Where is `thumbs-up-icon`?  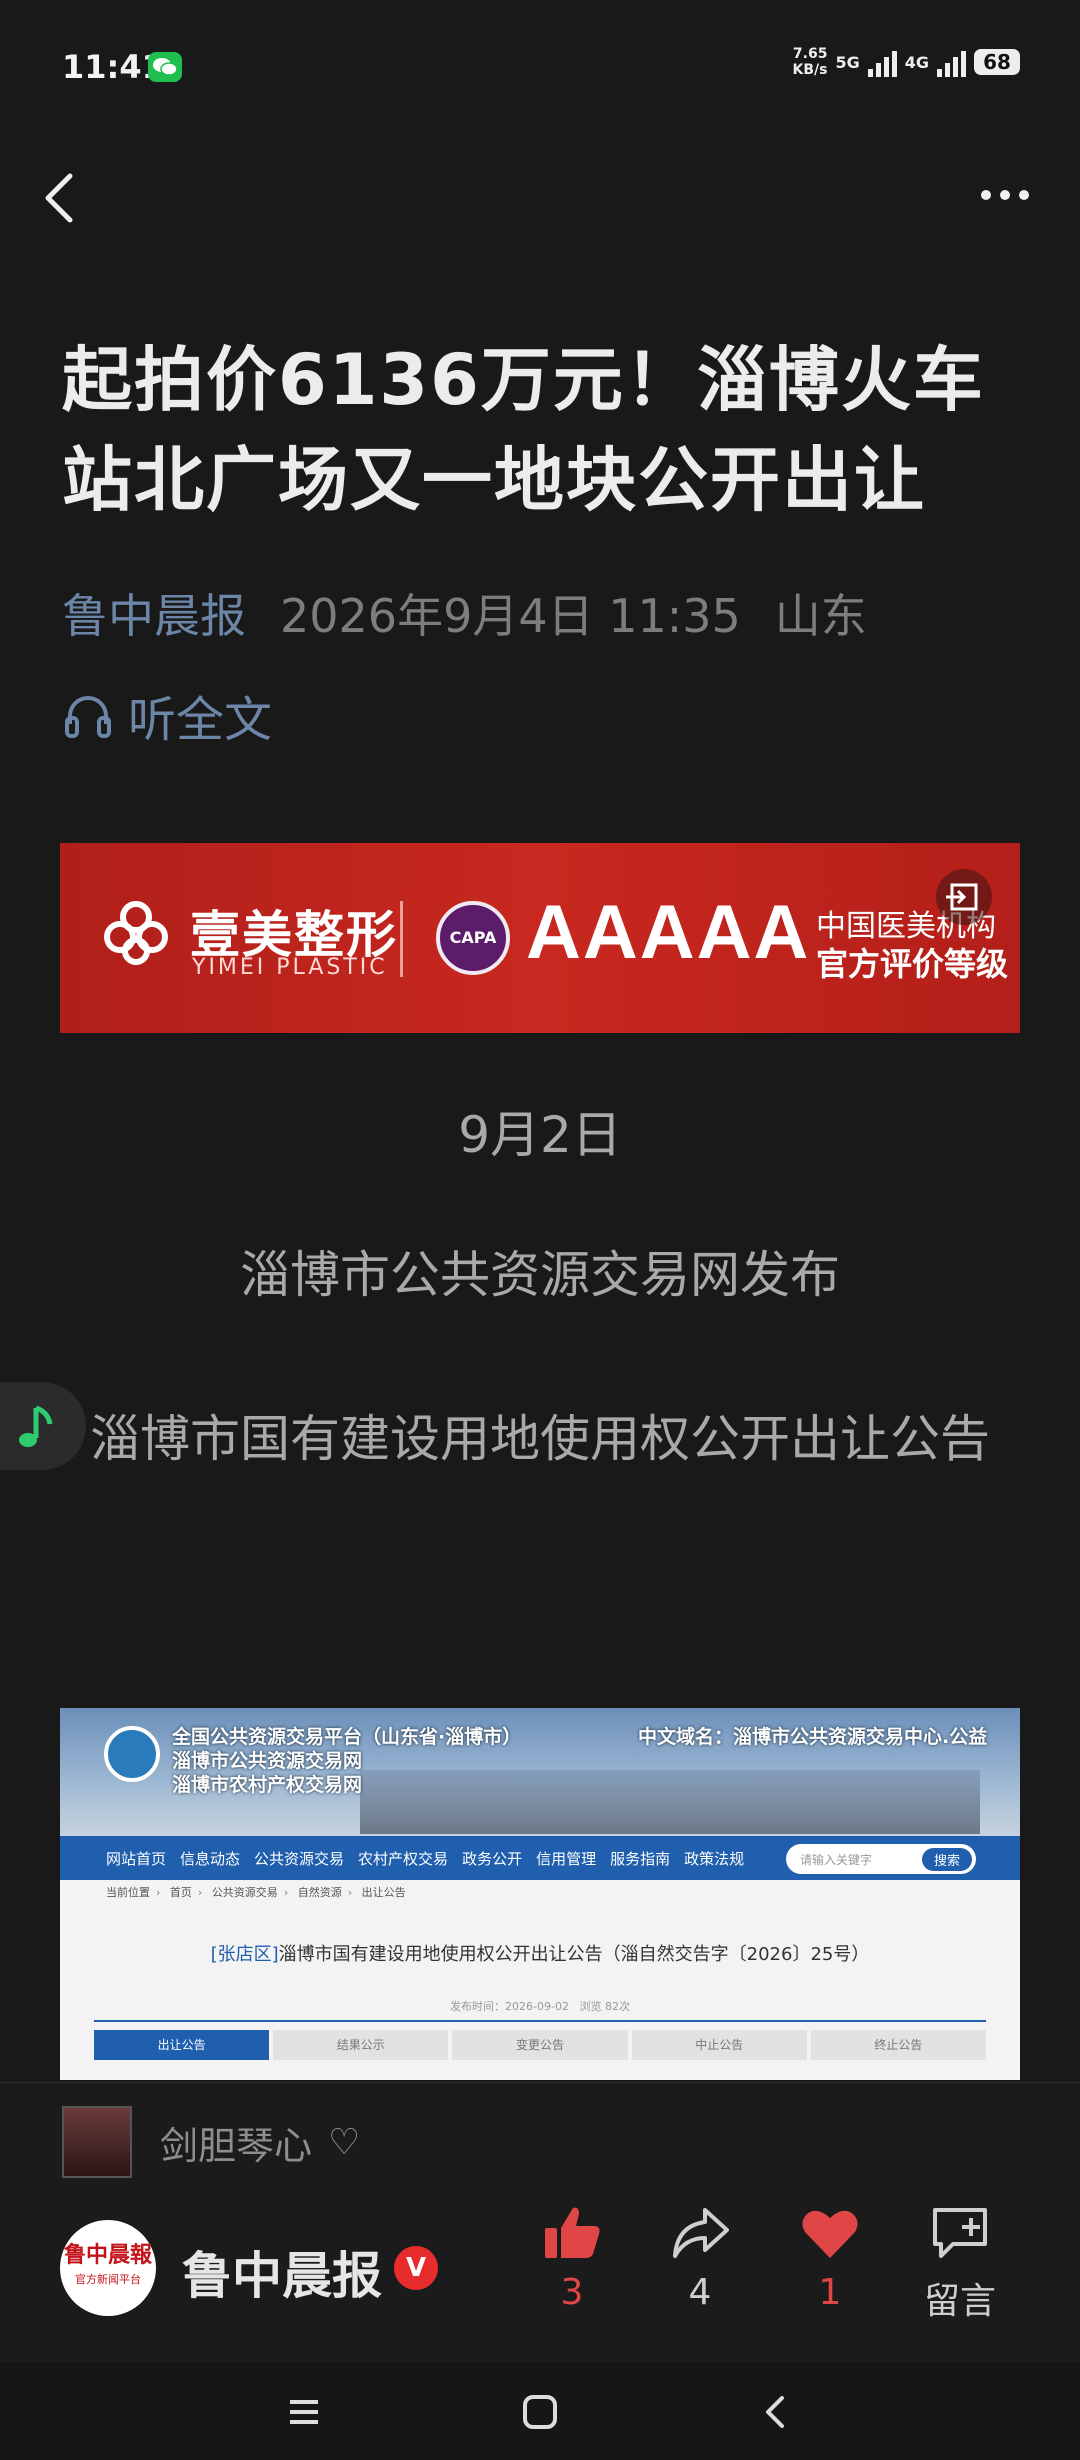 thumbs-up-icon is located at coordinates (572, 2232).